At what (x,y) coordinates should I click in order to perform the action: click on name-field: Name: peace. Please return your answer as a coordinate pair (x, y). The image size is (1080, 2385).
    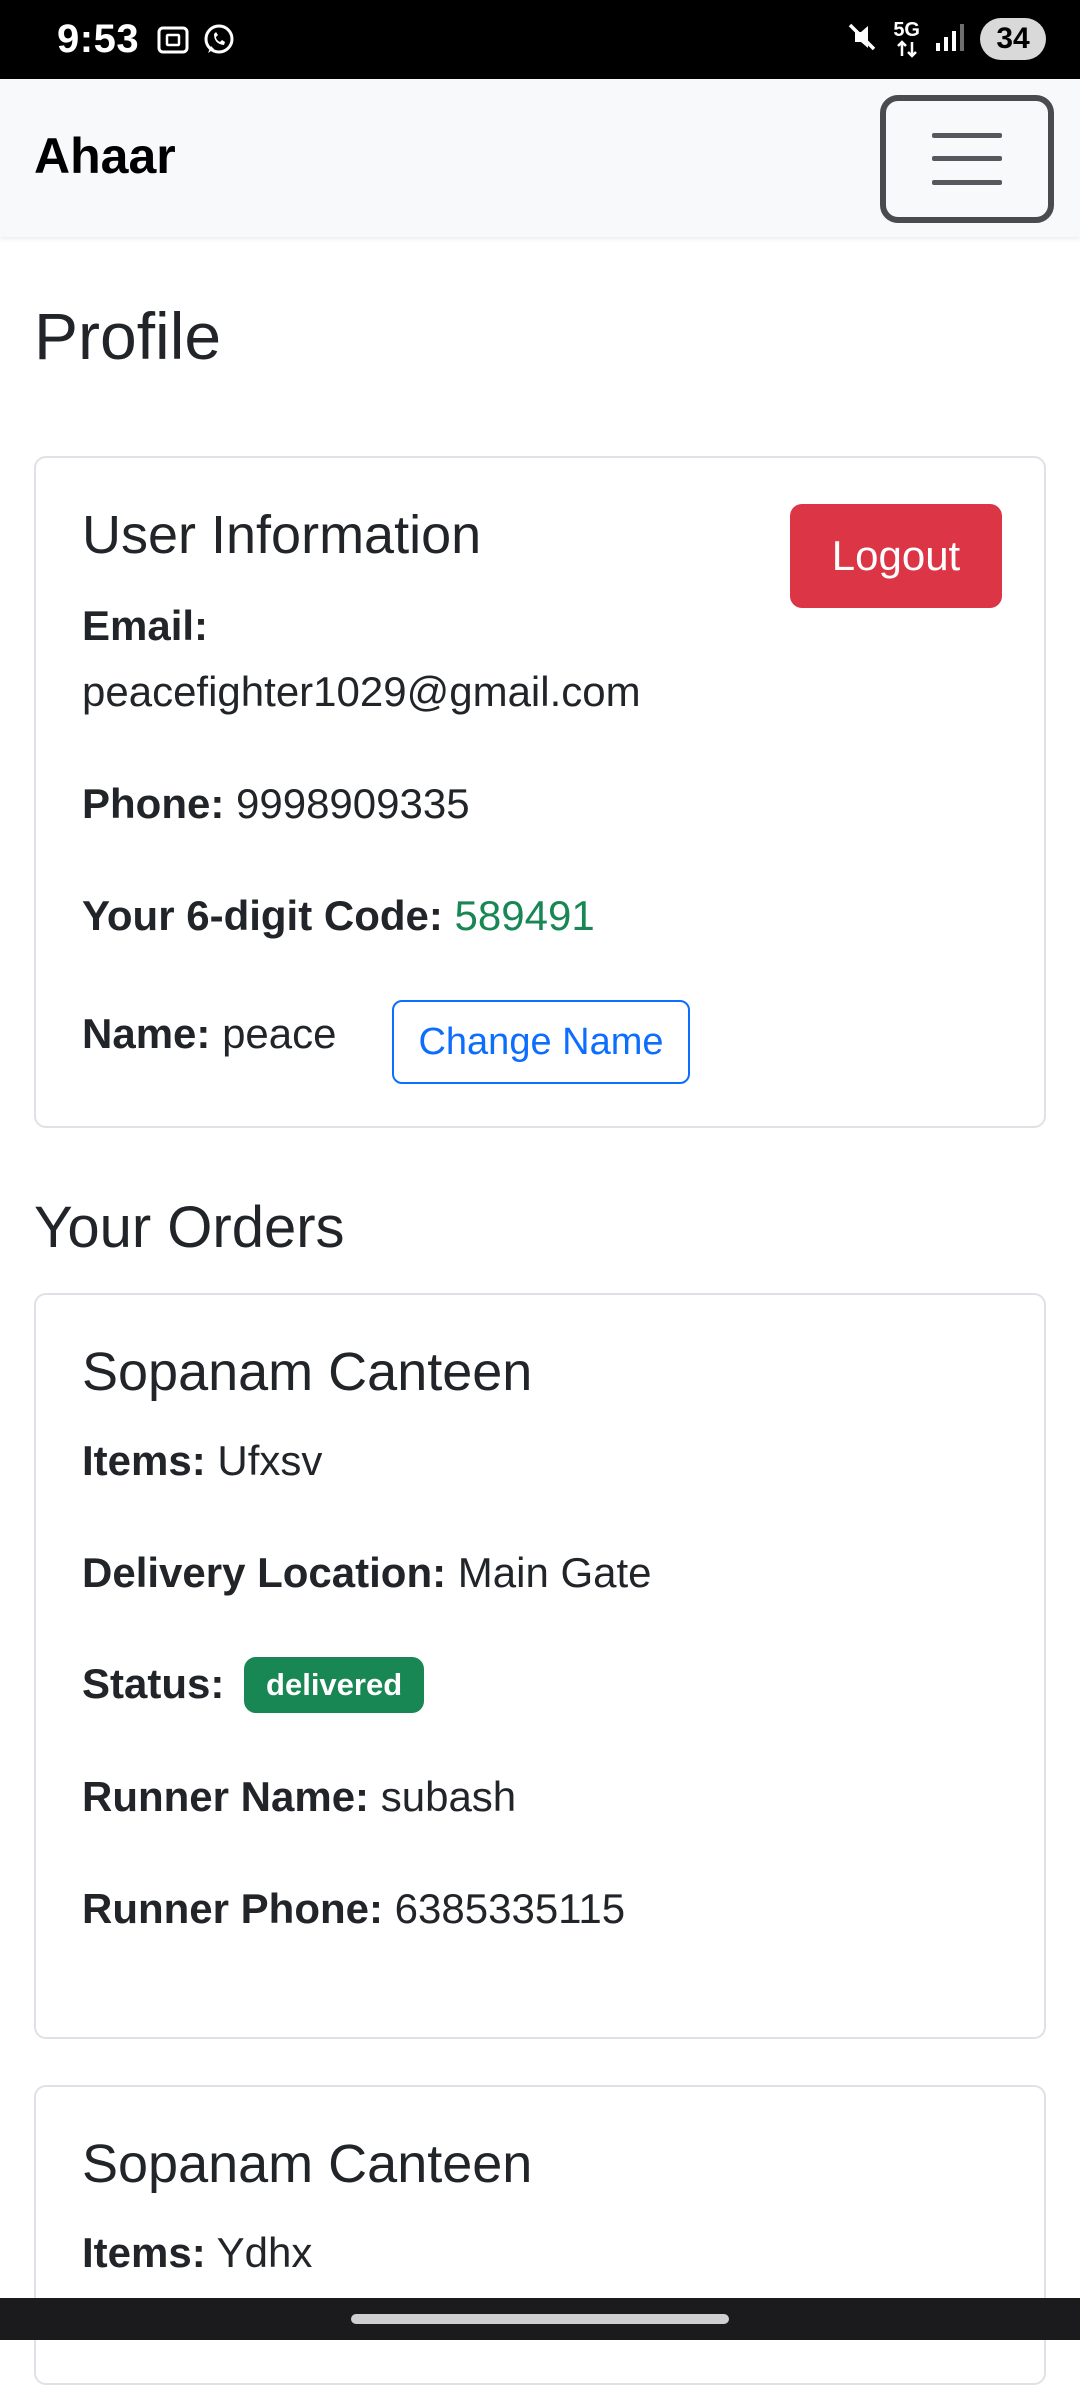
    Looking at the image, I should click on (209, 1034).